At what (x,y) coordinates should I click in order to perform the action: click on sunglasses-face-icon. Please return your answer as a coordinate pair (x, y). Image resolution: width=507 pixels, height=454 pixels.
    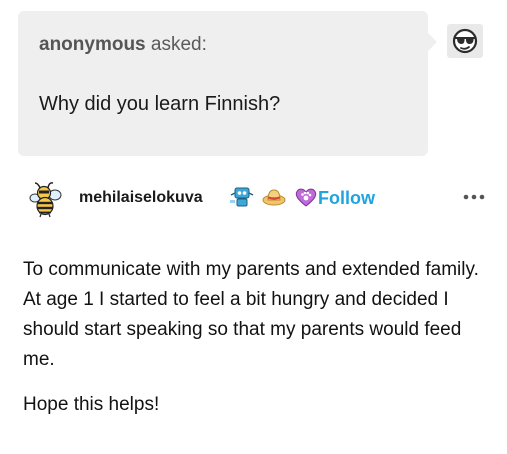
    Looking at the image, I should click on (465, 41).